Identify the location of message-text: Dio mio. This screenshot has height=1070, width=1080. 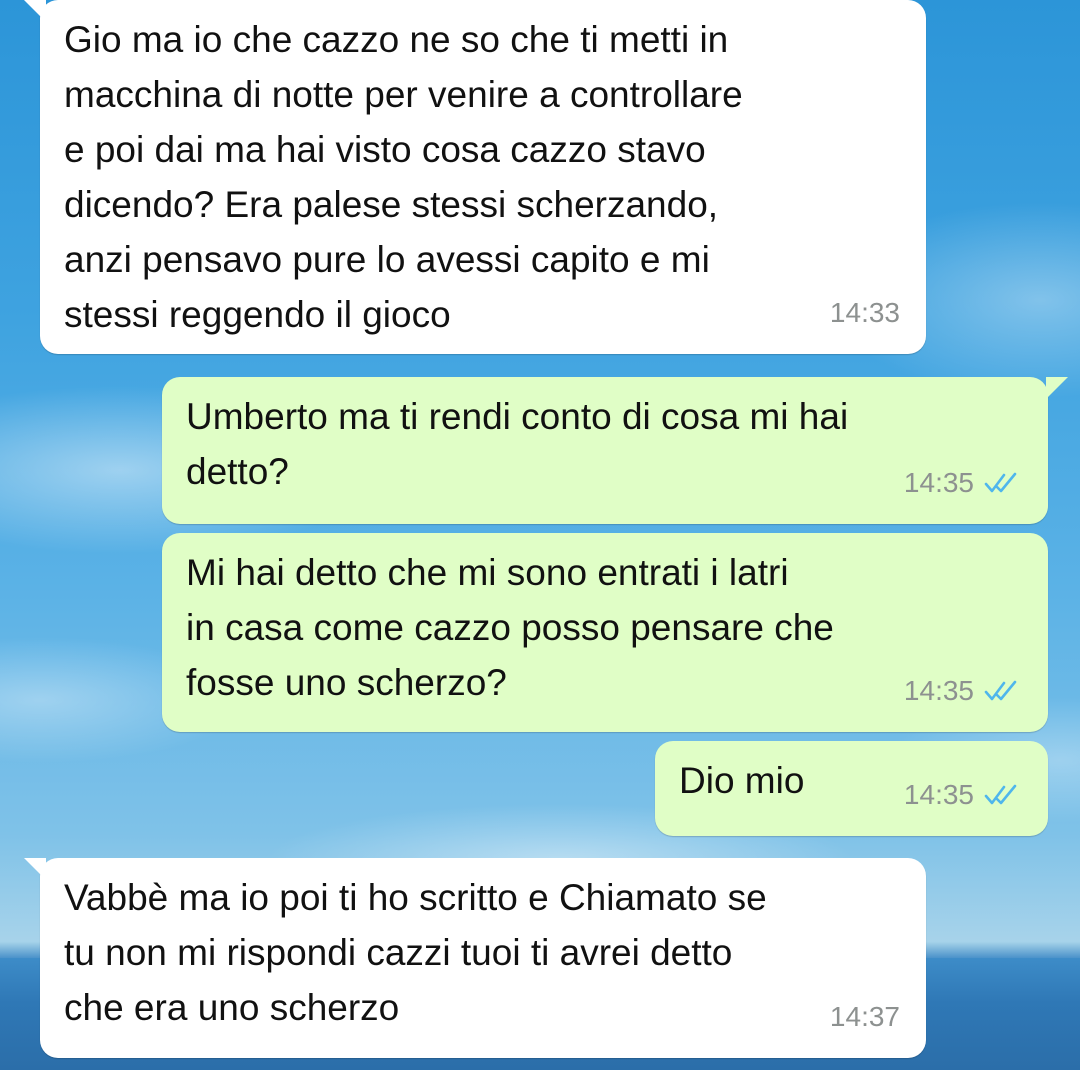
(742, 780).